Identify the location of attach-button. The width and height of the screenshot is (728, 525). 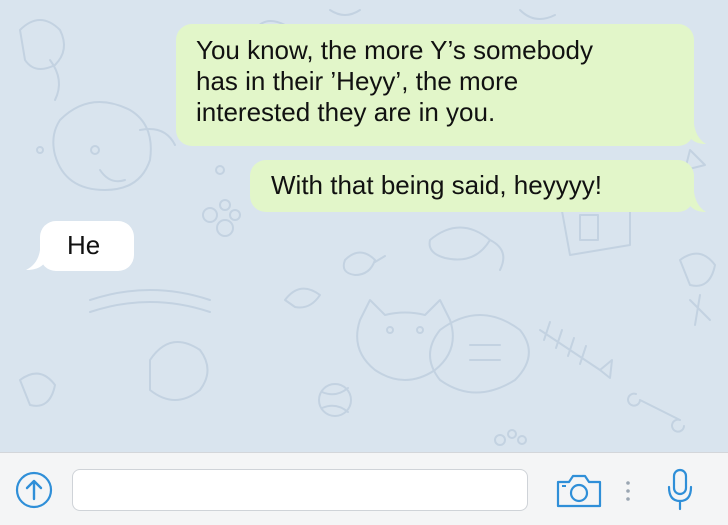
(34, 490).